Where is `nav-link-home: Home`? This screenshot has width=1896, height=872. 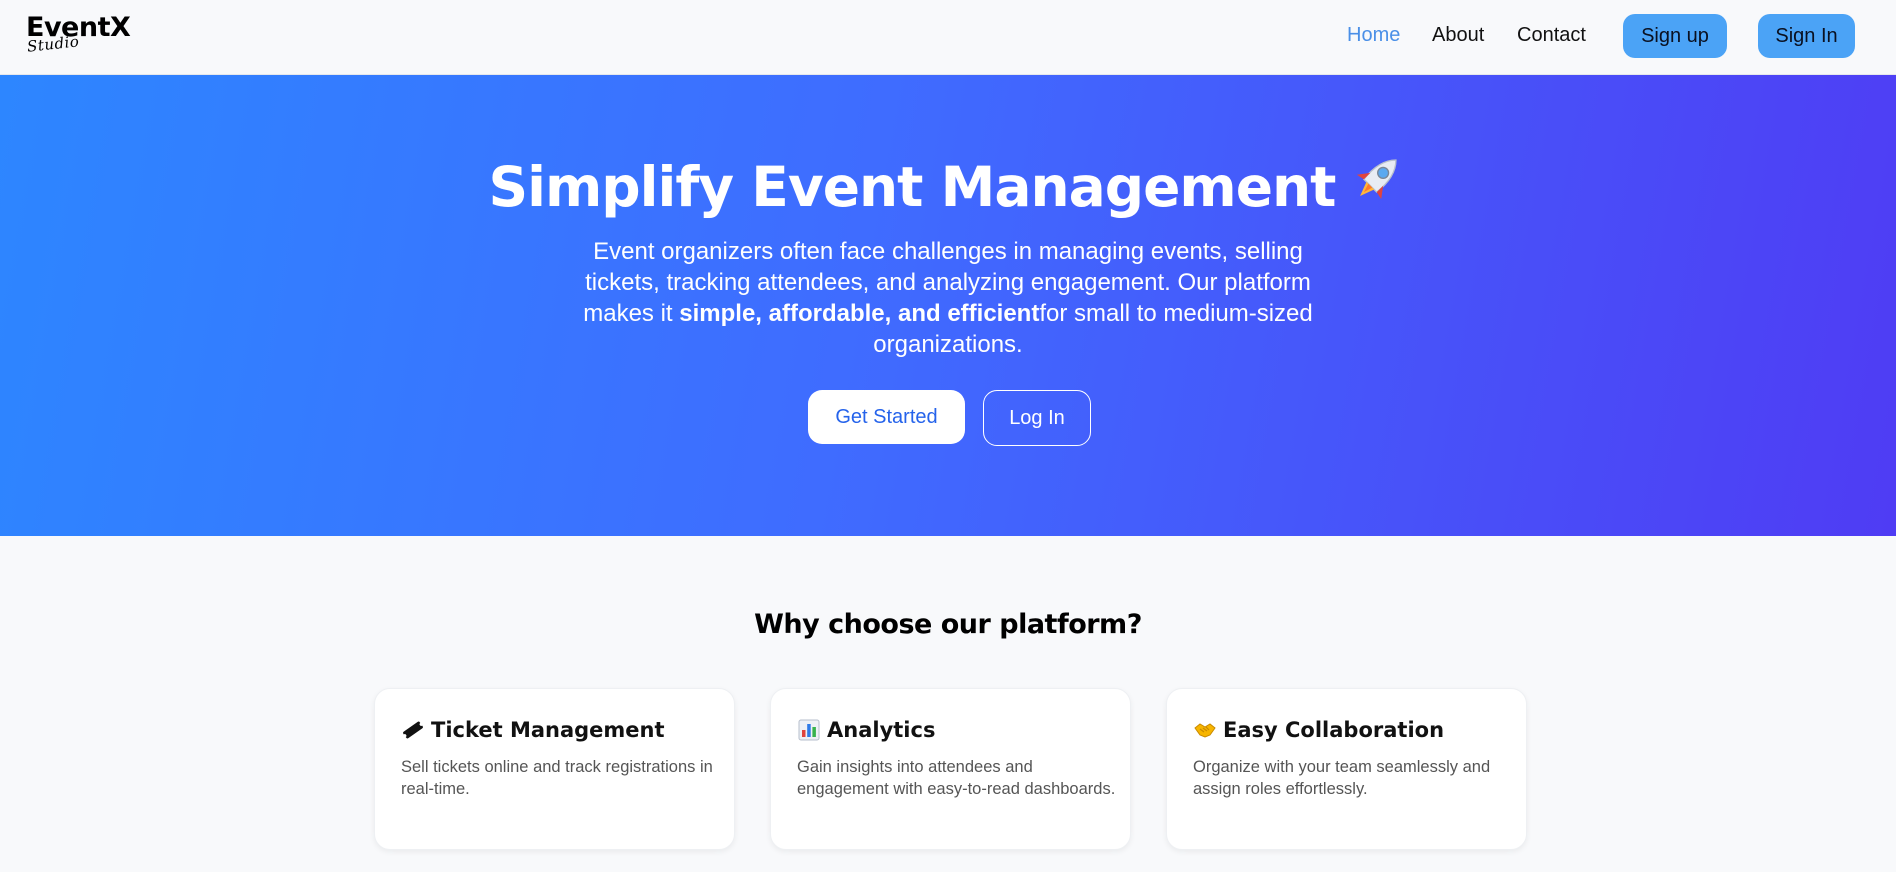 nav-link-home: Home is located at coordinates (1373, 35).